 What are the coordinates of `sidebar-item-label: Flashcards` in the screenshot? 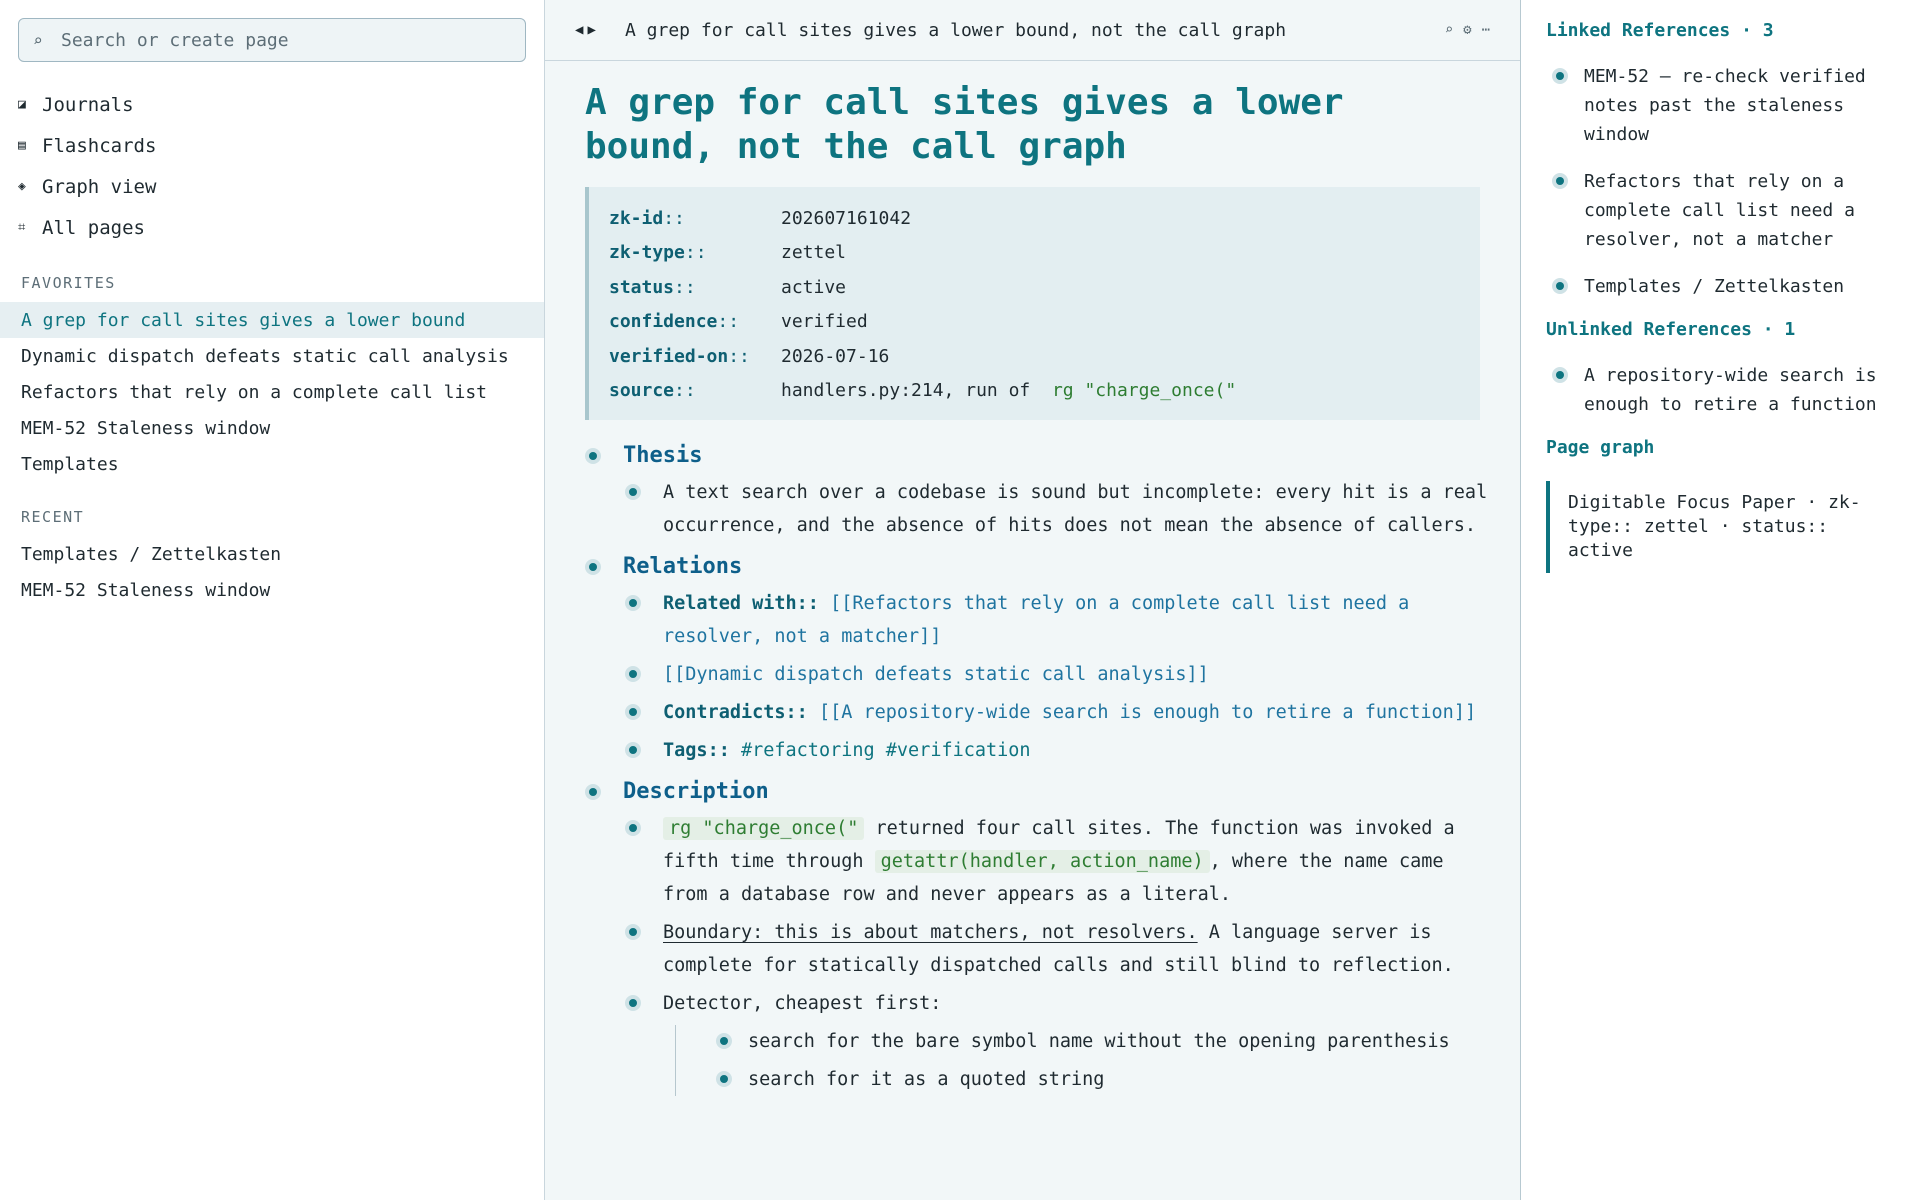 It's located at (99, 145).